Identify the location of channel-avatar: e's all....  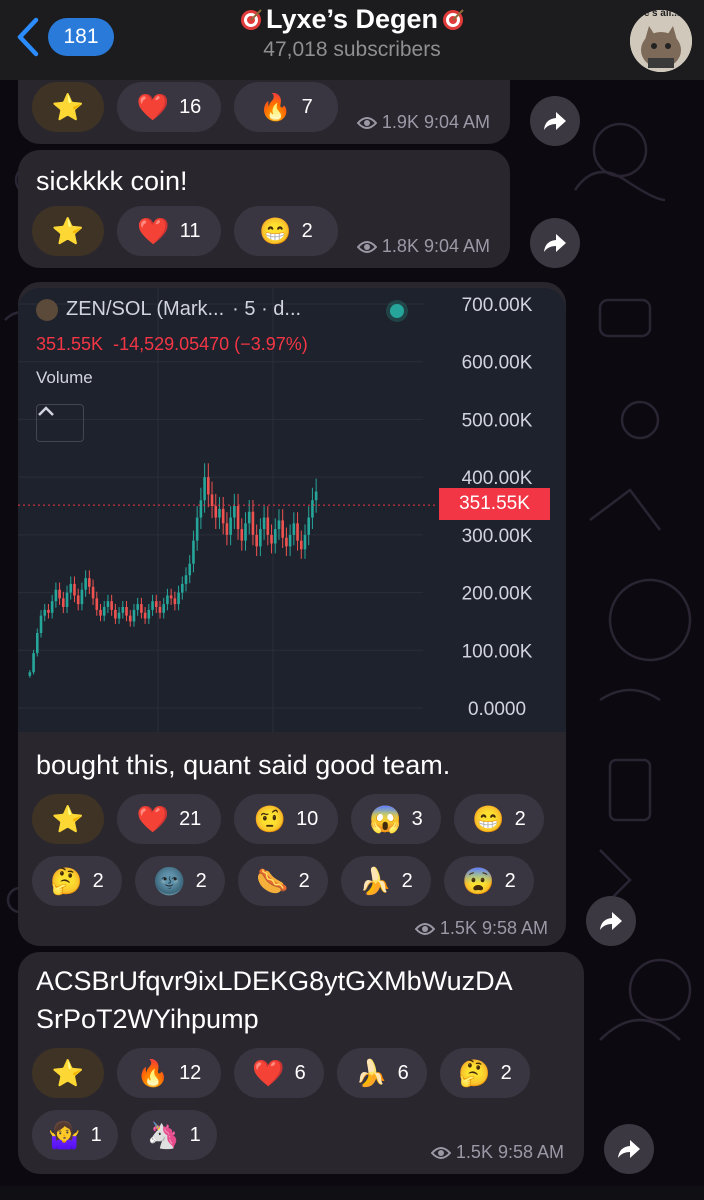
(661, 41).